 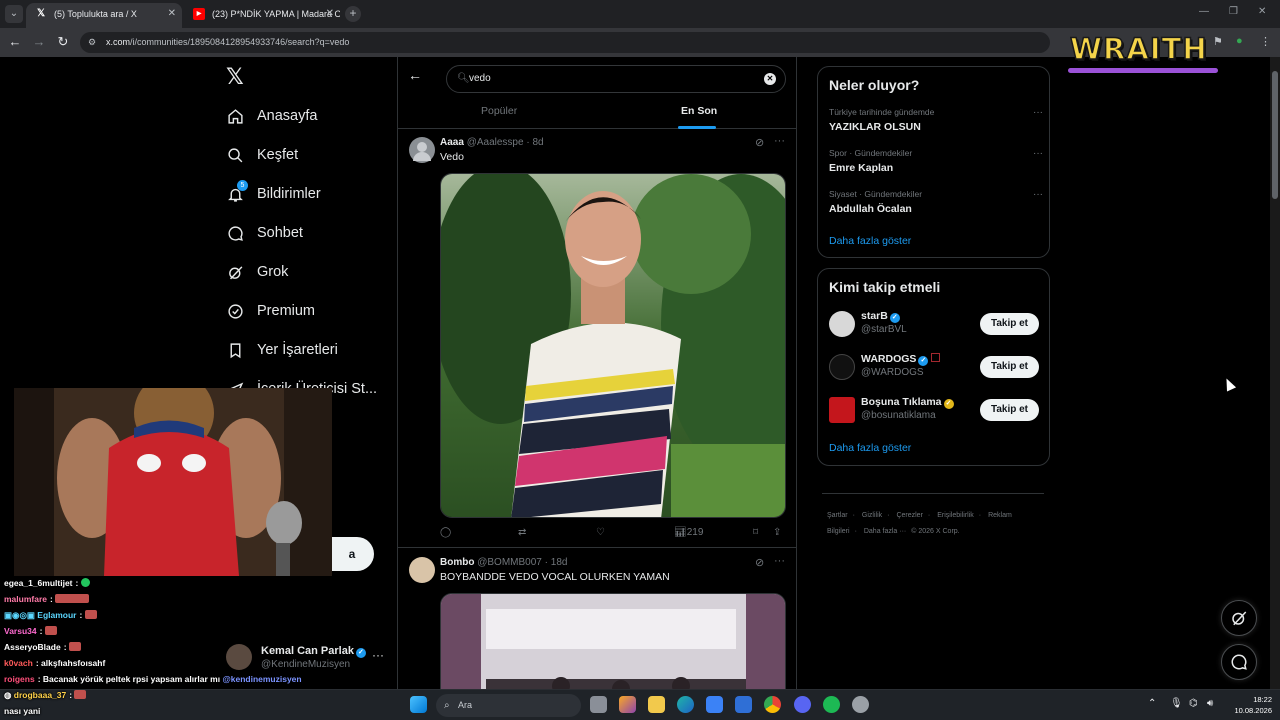 I want to click on close-window-icon: ✕, so click(x=1262, y=11).